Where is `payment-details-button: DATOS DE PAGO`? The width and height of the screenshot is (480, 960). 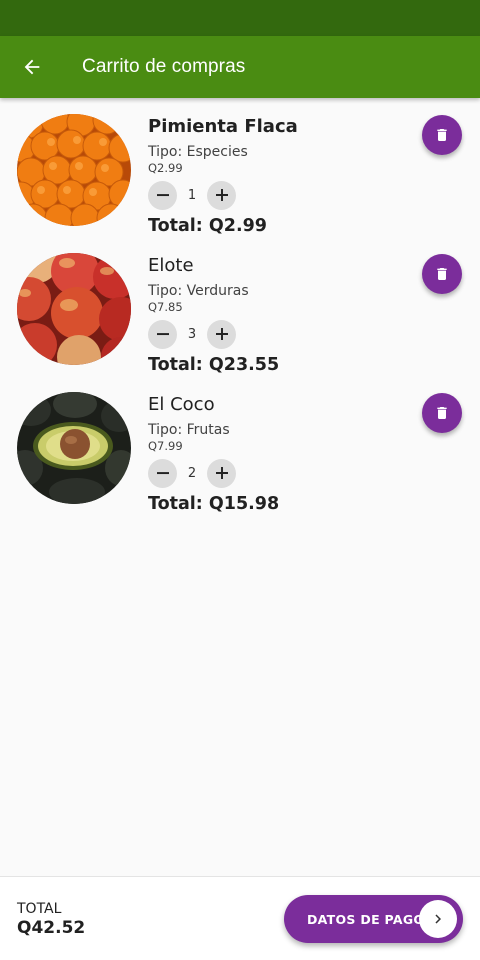
payment-details-button: DATOS DE PAGO is located at coordinates (373, 919).